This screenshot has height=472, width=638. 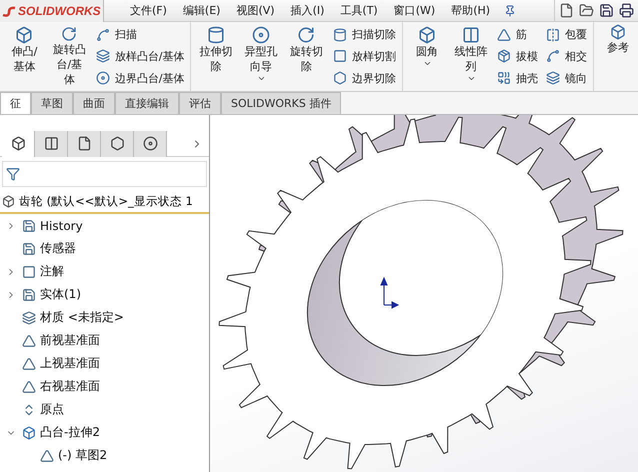 I want to click on tree-item-label: 注解, so click(x=52, y=271).